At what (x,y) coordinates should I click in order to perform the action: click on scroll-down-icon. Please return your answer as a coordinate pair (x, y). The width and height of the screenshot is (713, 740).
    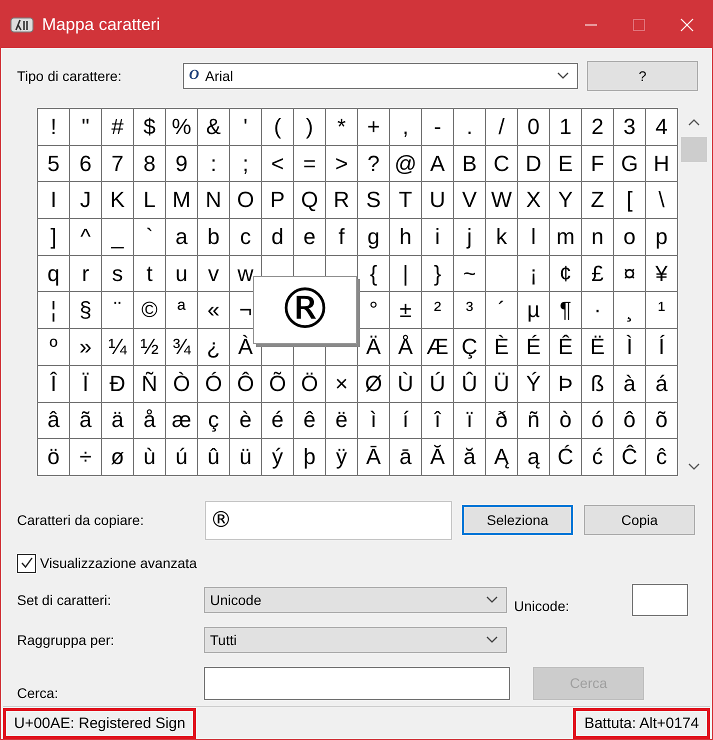
    Looking at the image, I should click on (694, 467).